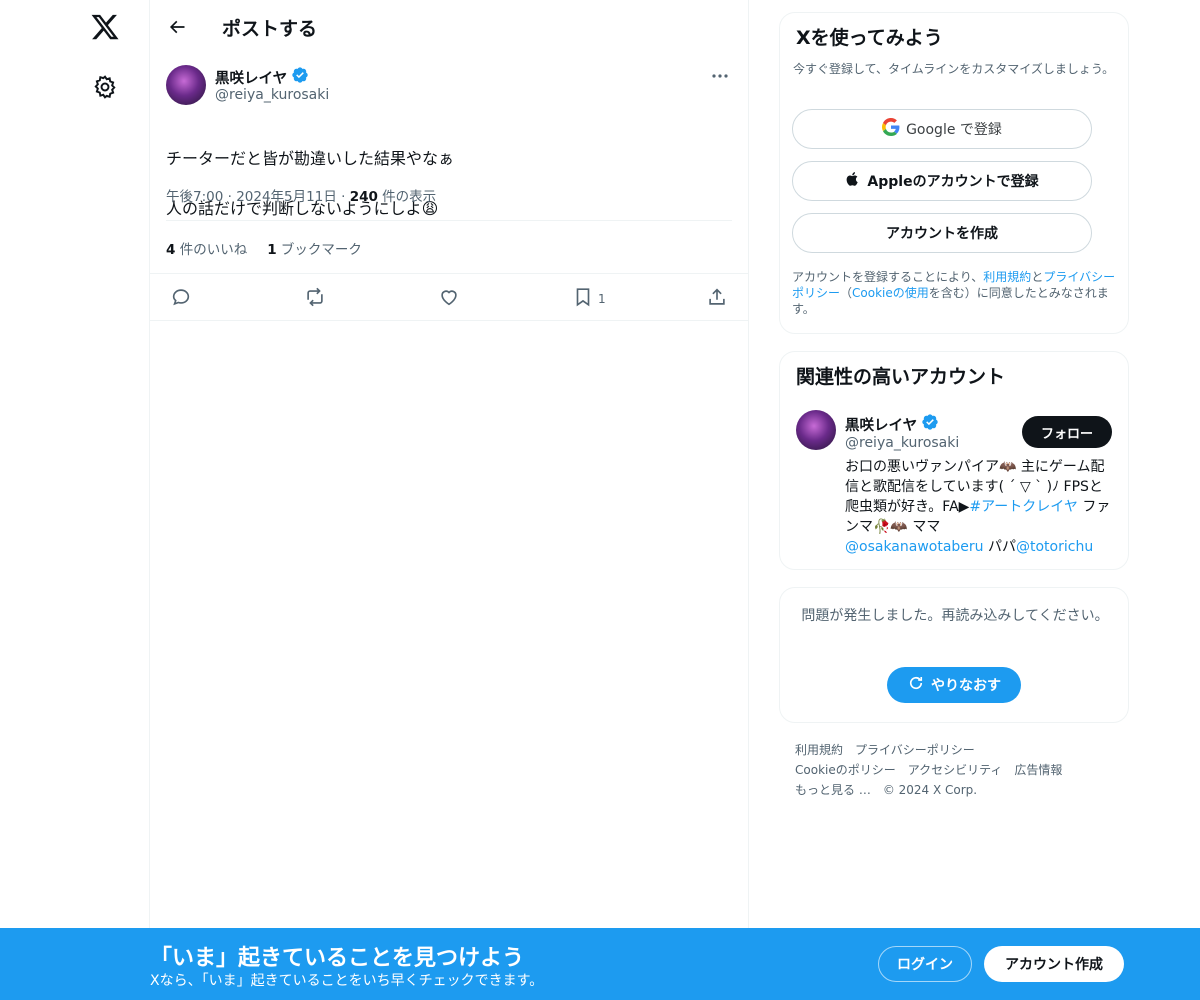 This screenshot has height=1000, width=1200. What do you see at coordinates (264, 248) in the screenshot?
I see `tweet-stats: 4 件のいいね 1 ブックマーク` at bounding box center [264, 248].